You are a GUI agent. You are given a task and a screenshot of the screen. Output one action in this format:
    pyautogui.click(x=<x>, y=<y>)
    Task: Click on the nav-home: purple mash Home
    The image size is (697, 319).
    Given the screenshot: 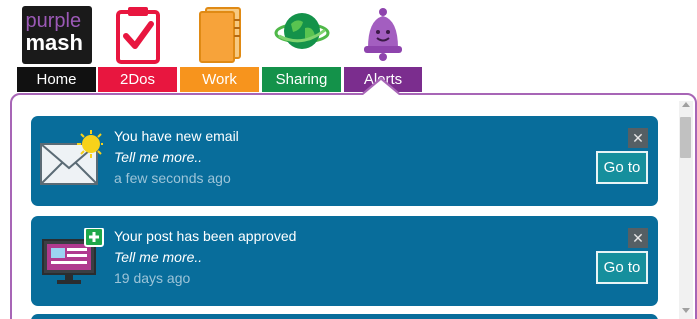 What is the action you would take?
    pyautogui.click(x=56, y=46)
    